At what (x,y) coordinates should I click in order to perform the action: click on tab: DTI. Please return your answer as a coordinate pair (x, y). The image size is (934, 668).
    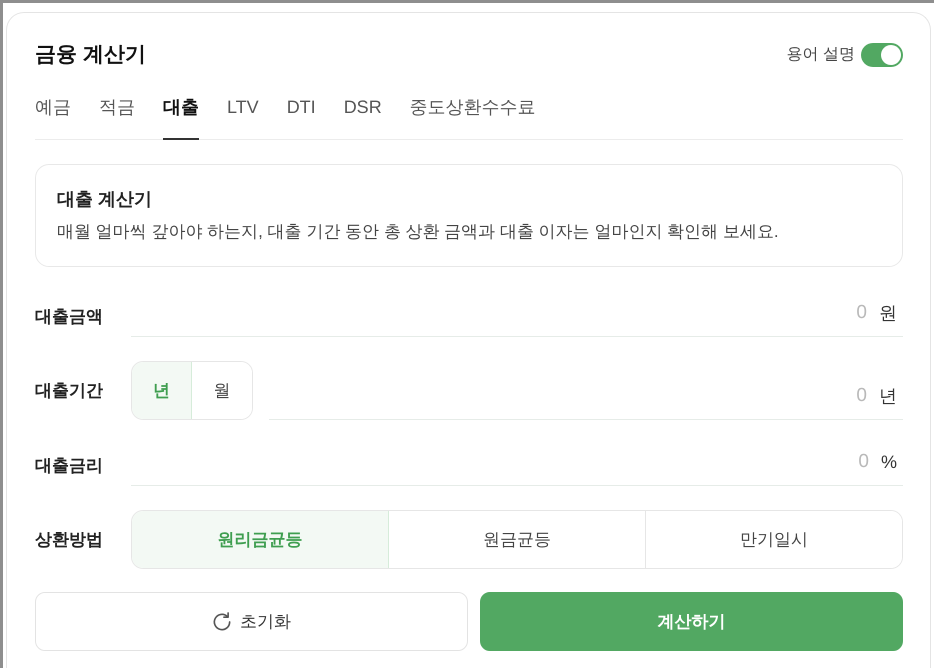
    Looking at the image, I should click on (301, 117).